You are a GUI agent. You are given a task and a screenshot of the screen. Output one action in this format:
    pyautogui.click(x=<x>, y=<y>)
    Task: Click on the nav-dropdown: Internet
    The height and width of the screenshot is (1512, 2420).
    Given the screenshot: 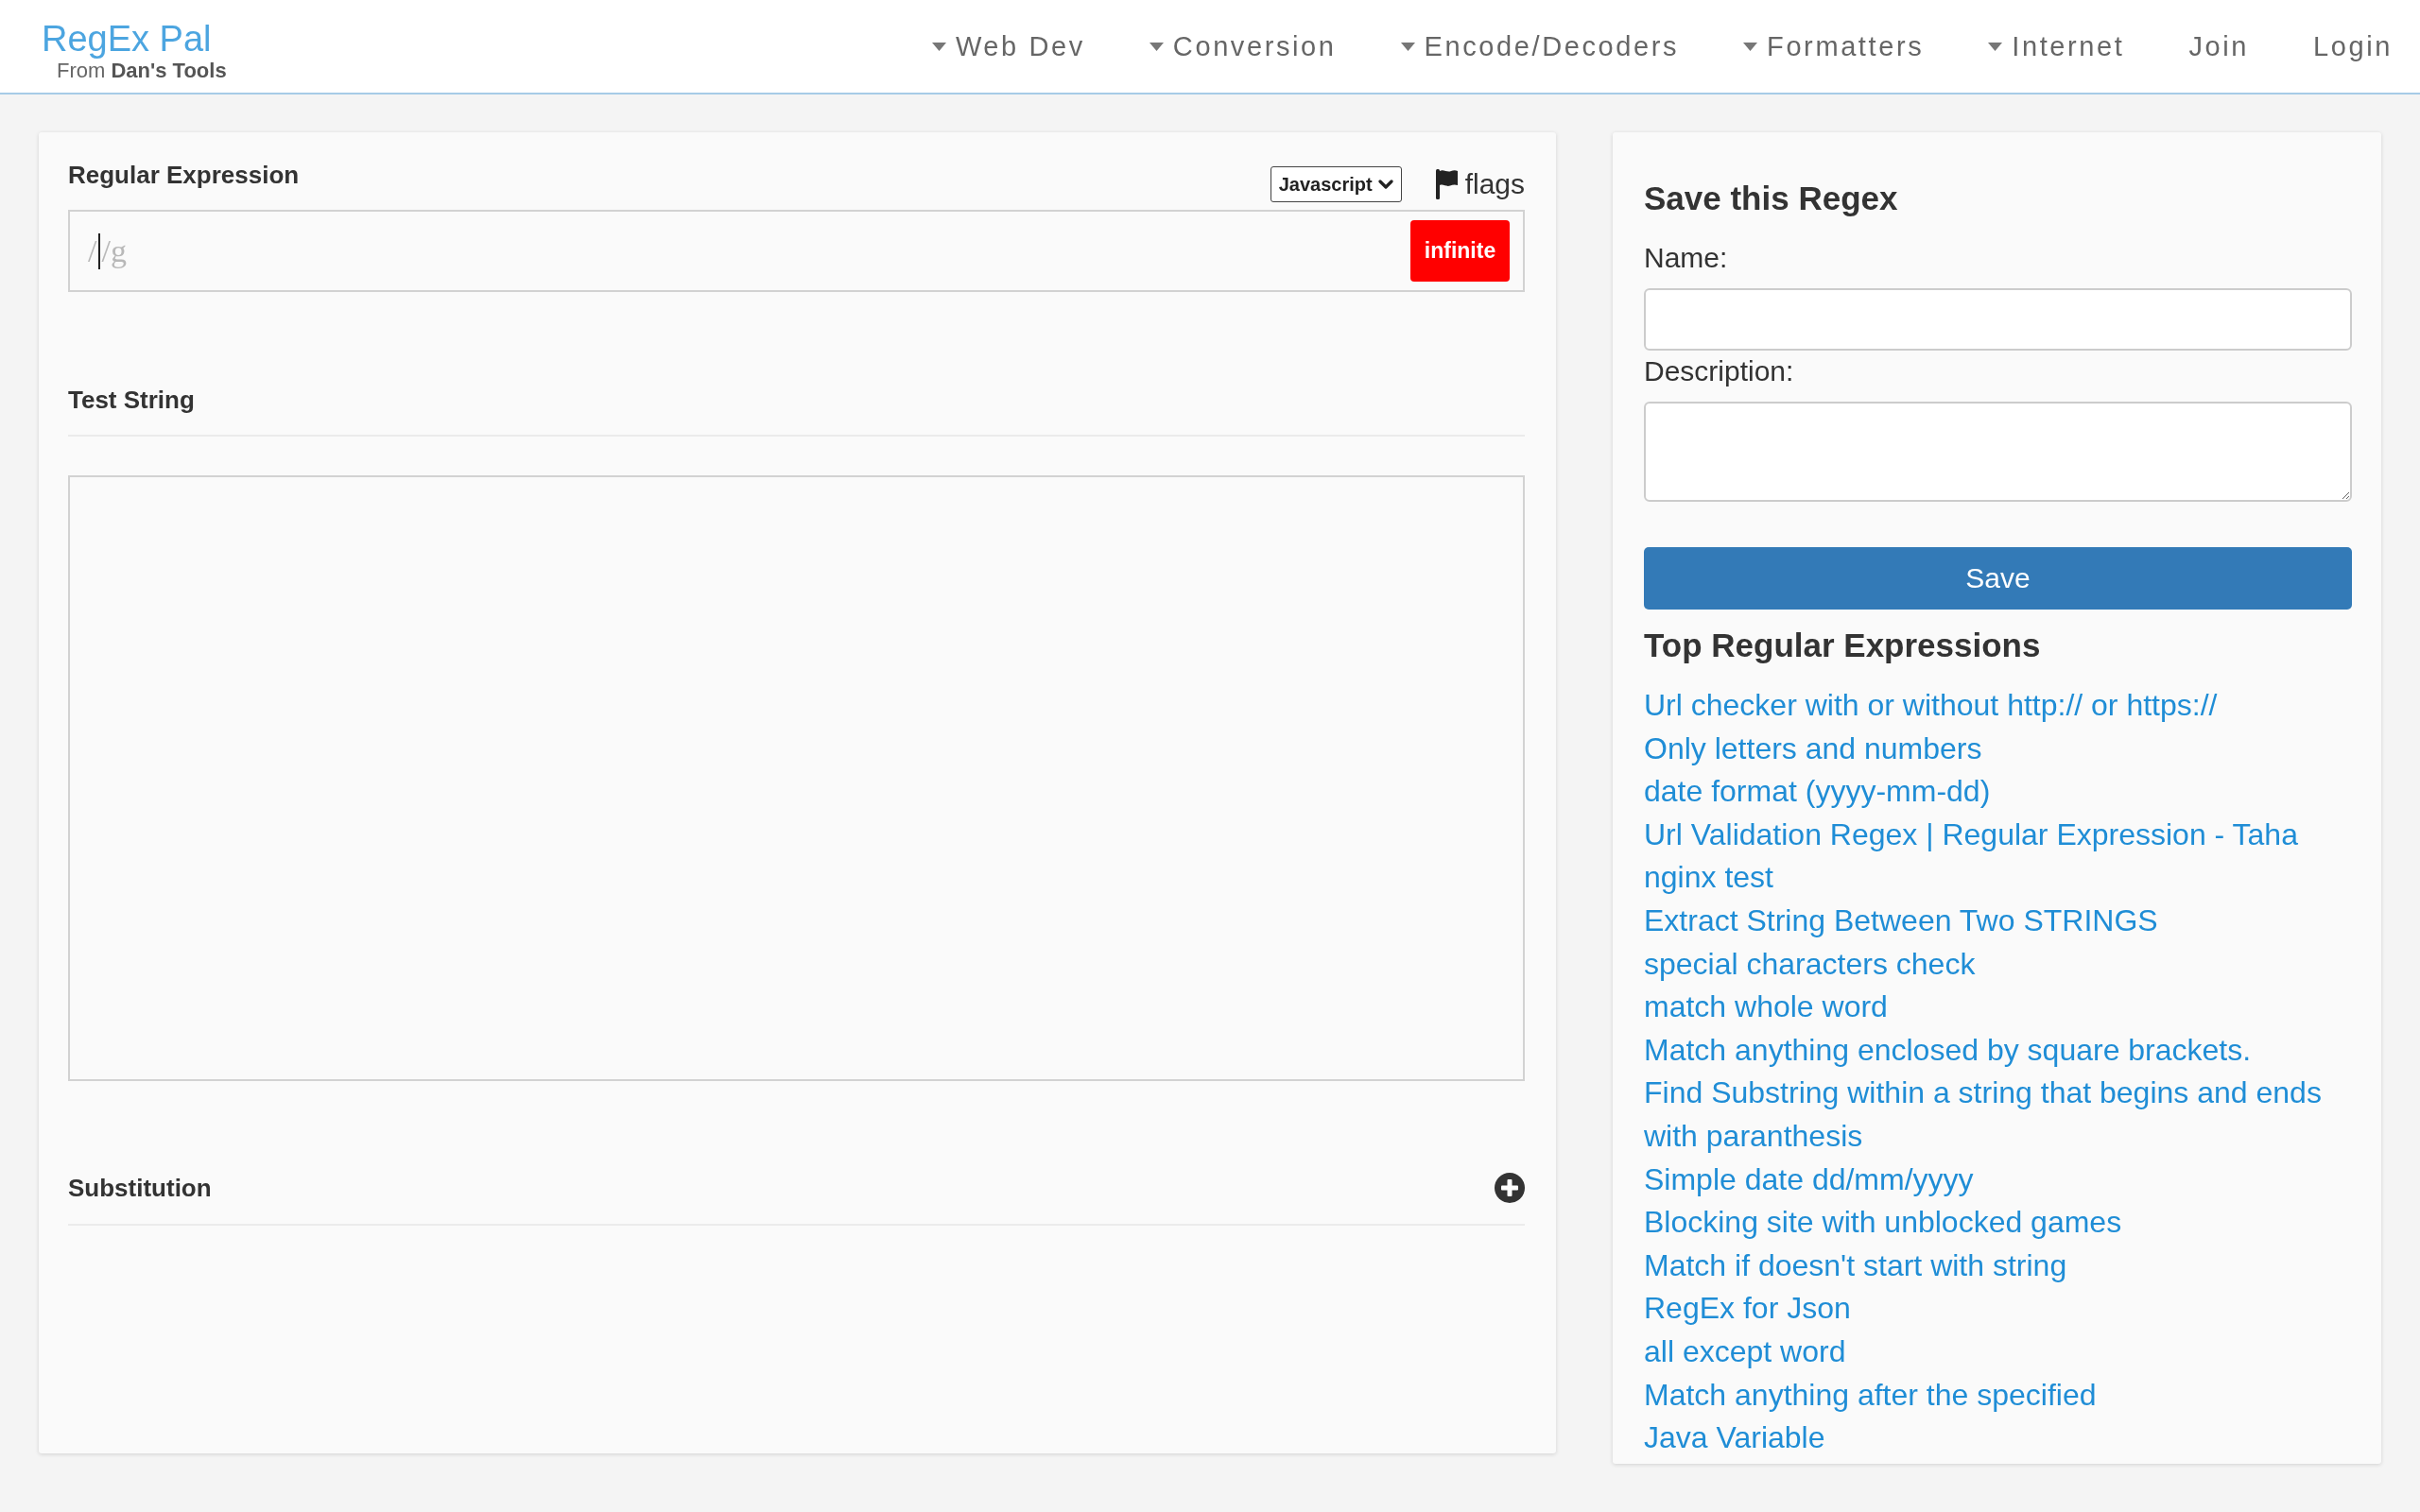 What is the action you would take?
    pyautogui.click(x=2056, y=46)
    